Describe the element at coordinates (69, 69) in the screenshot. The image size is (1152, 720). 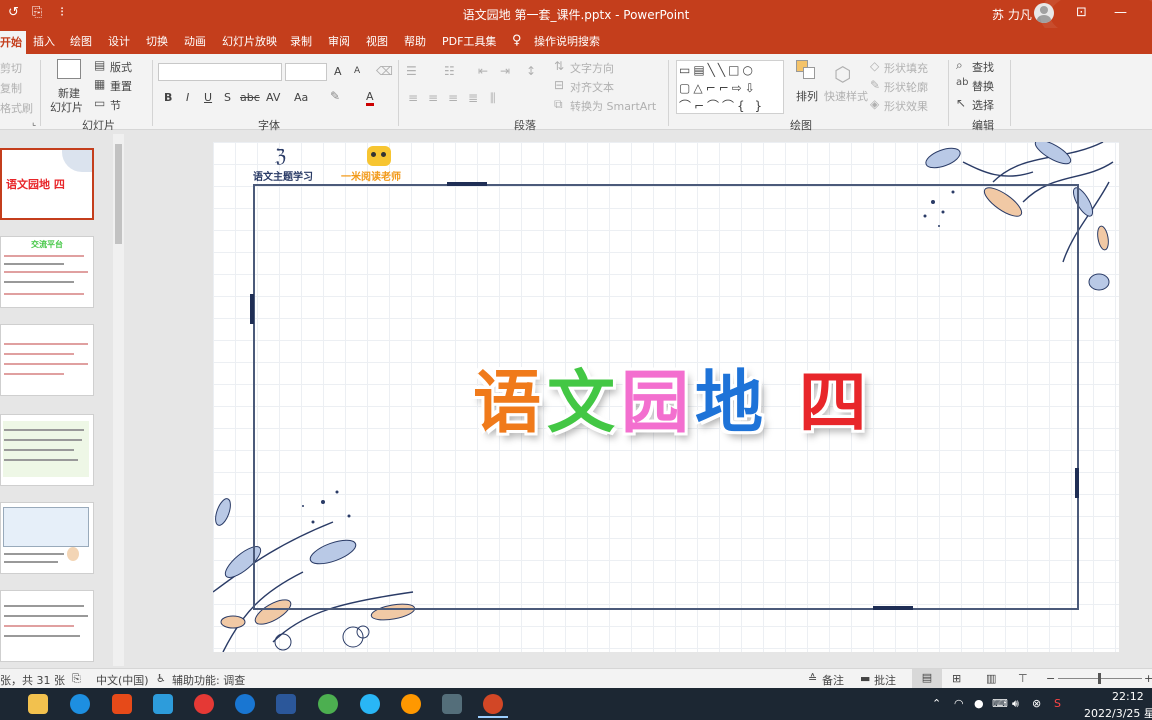
I see `new-slide-icon` at that location.